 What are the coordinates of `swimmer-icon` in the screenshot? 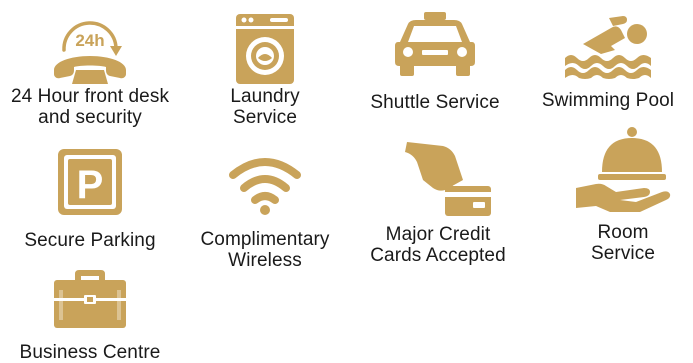 It's located at (608, 47).